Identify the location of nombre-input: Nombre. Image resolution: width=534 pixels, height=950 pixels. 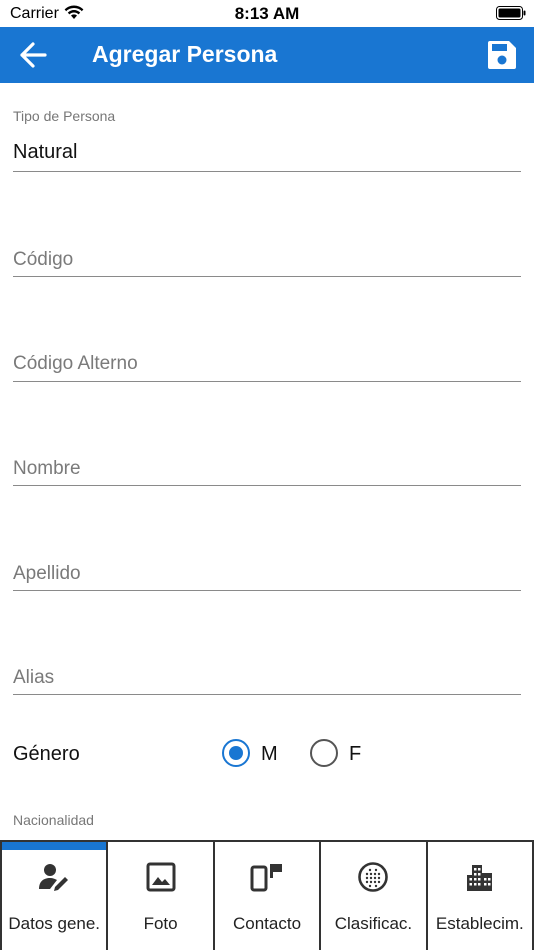
(267, 470).